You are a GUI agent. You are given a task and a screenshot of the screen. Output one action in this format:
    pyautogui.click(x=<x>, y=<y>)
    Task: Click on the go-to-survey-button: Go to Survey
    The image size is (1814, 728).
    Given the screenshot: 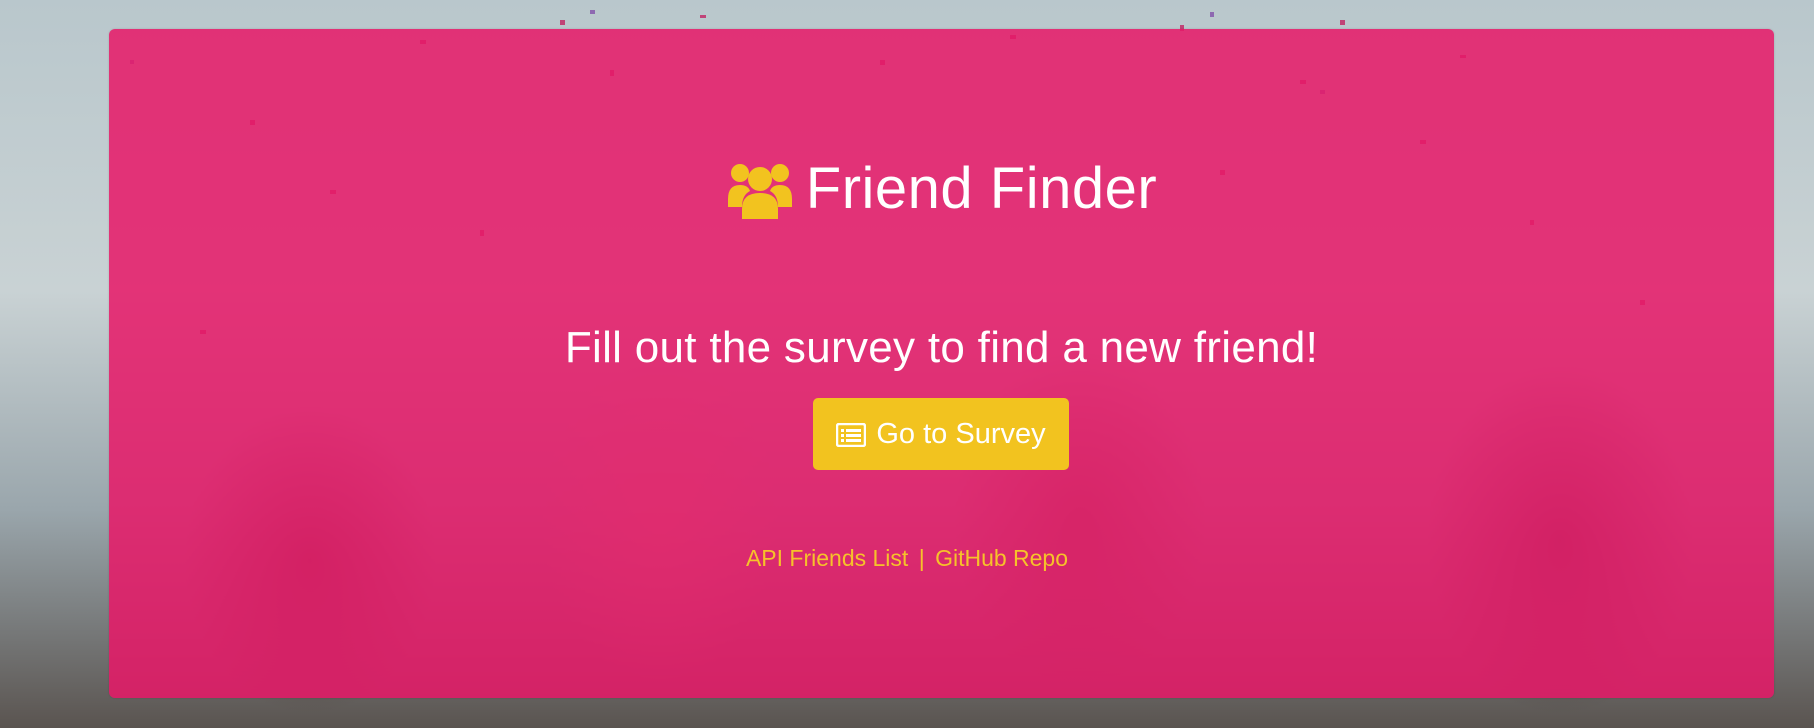 What is the action you would take?
    pyautogui.click(x=941, y=434)
    